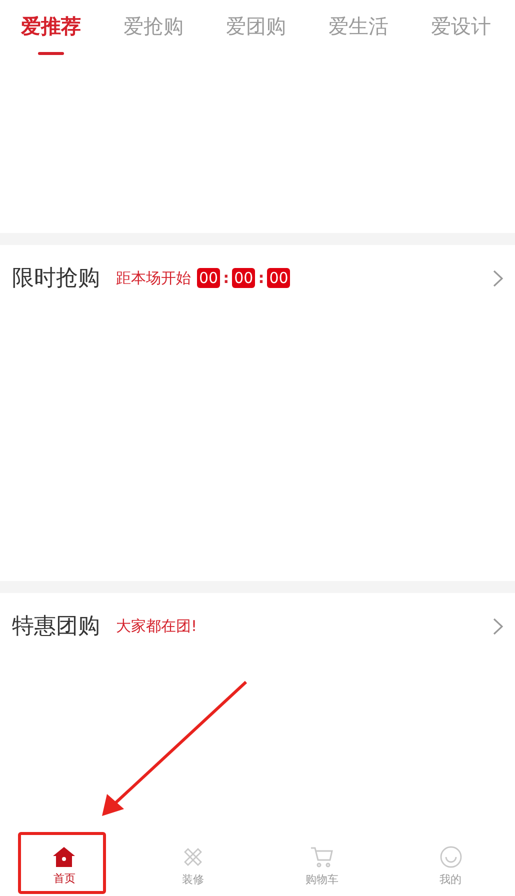 The height and width of the screenshot is (896, 515). Describe the element at coordinates (193, 879) in the screenshot. I see `nav-item: 装修` at that location.